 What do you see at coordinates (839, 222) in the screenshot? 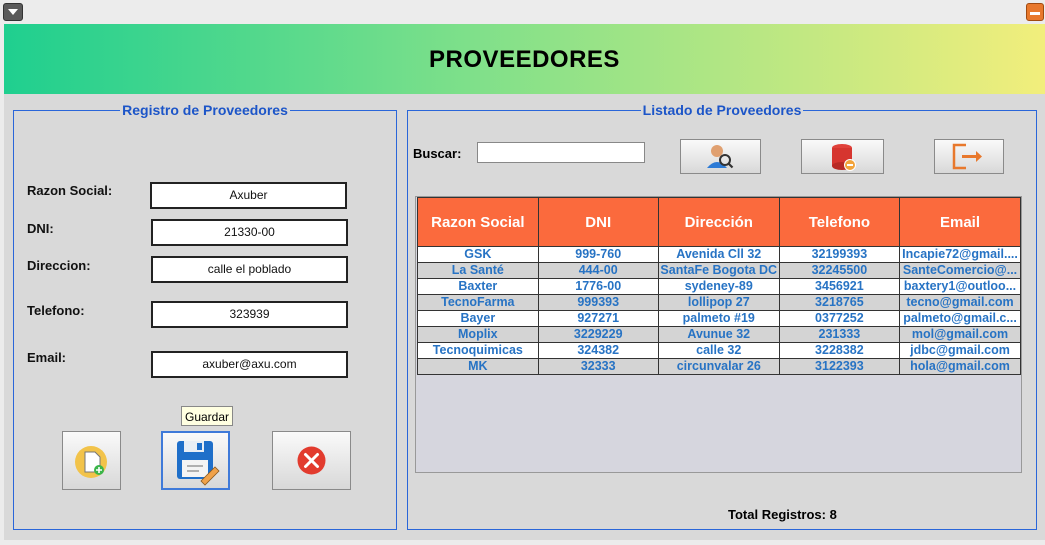
I see `column-header: Telefono` at bounding box center [839, 222].